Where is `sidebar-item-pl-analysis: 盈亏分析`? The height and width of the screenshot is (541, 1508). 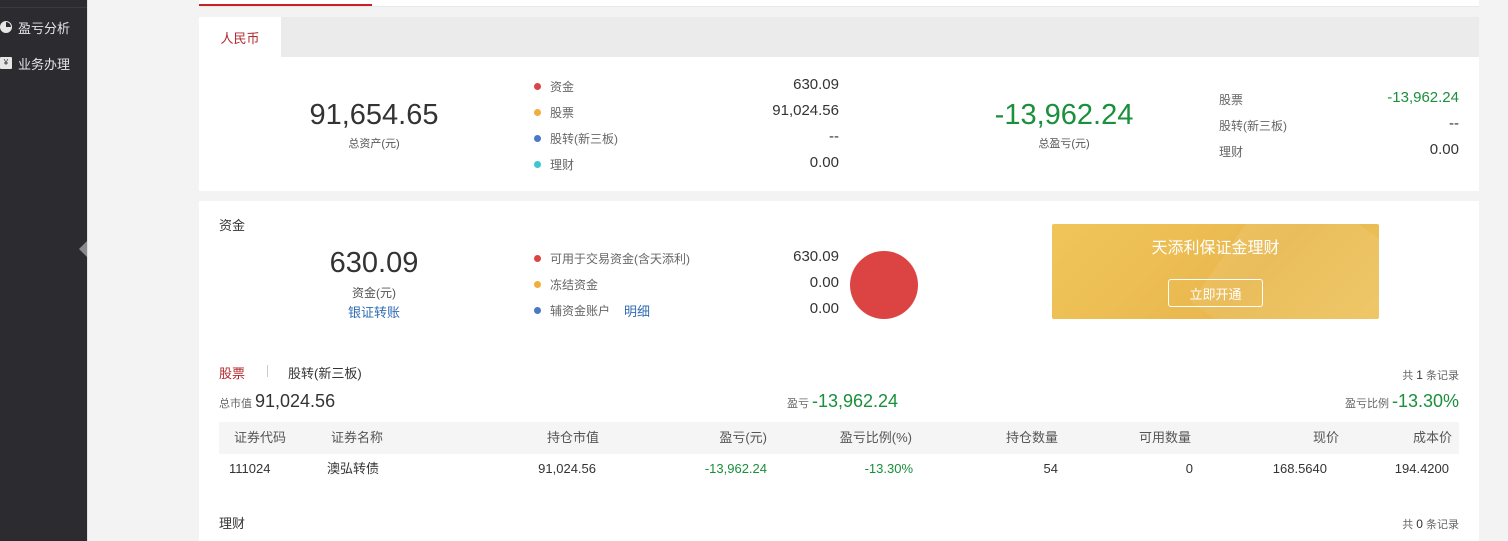 sidebar-item-pl-analysis: 盈亏分析 is located at coordinates (43, 27).